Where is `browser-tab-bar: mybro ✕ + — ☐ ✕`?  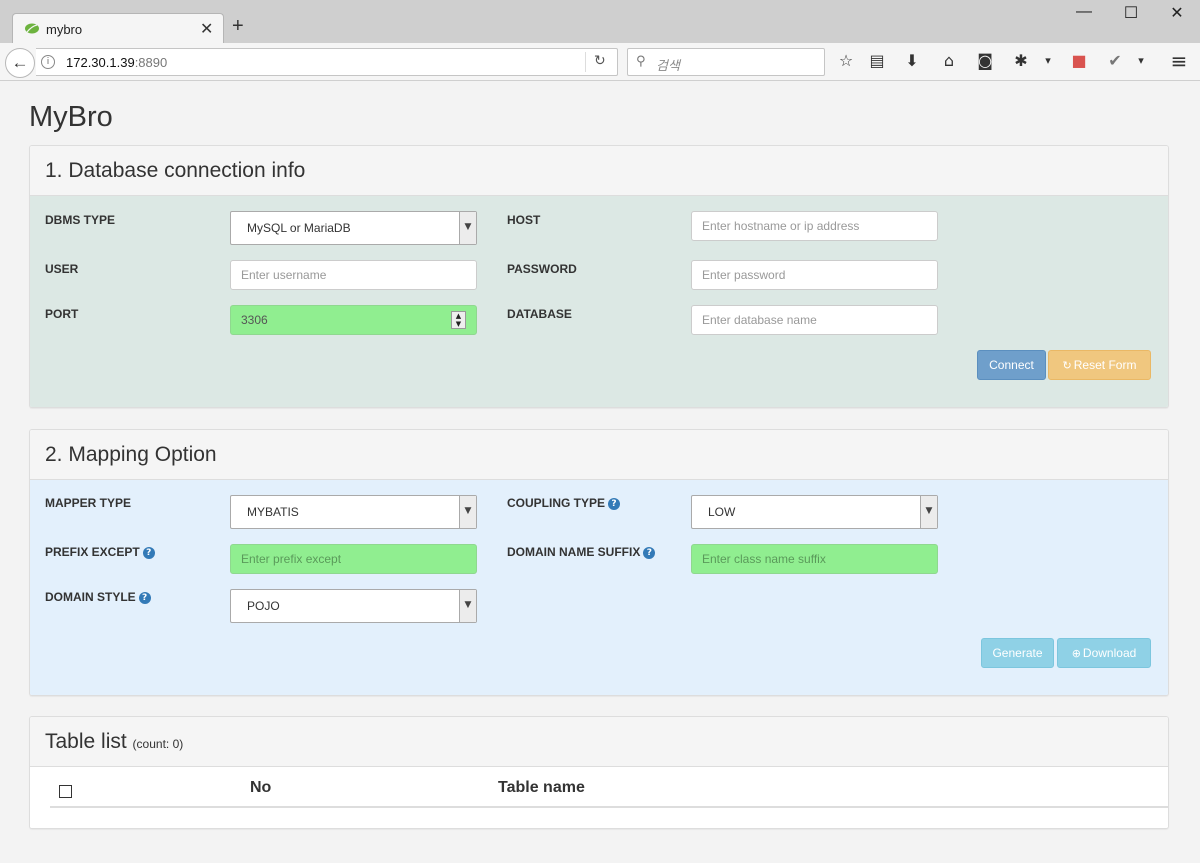
browser-tab-bar: mybro ✕ + — ☐ ✕ is located at coordinates (600, 22).